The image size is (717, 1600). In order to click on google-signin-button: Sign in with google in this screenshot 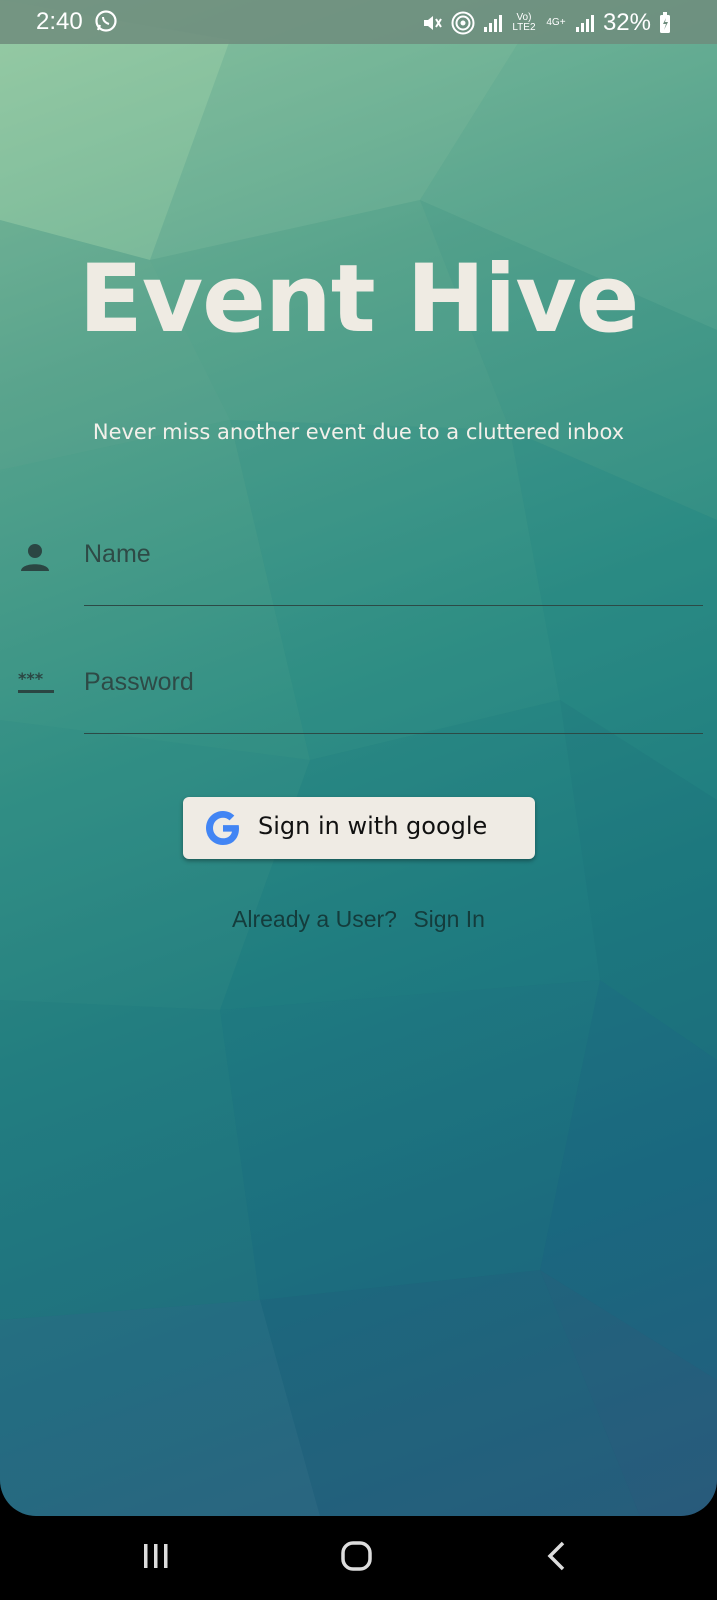, I will do `click(359, 828)`.